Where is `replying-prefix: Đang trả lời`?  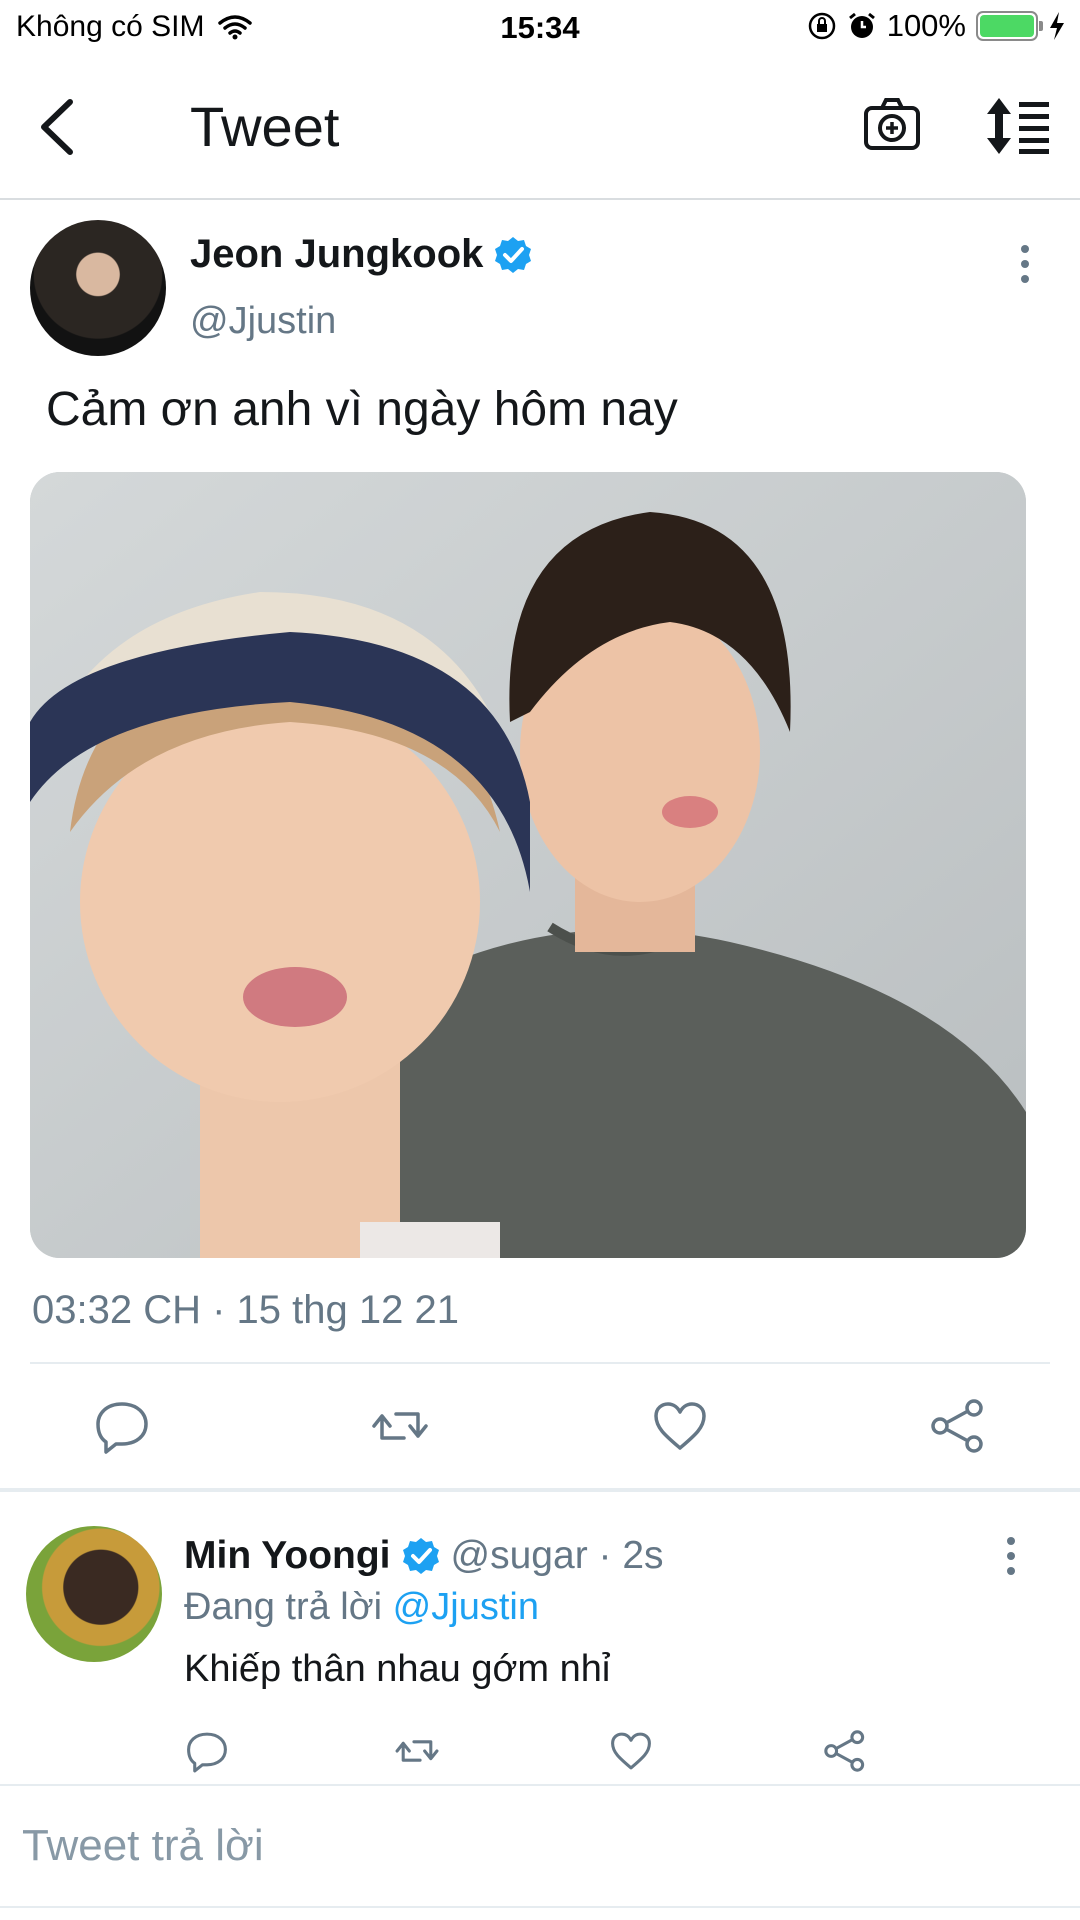 replying-prefix: Đang trả lời is located at coordinates (283, 1607).